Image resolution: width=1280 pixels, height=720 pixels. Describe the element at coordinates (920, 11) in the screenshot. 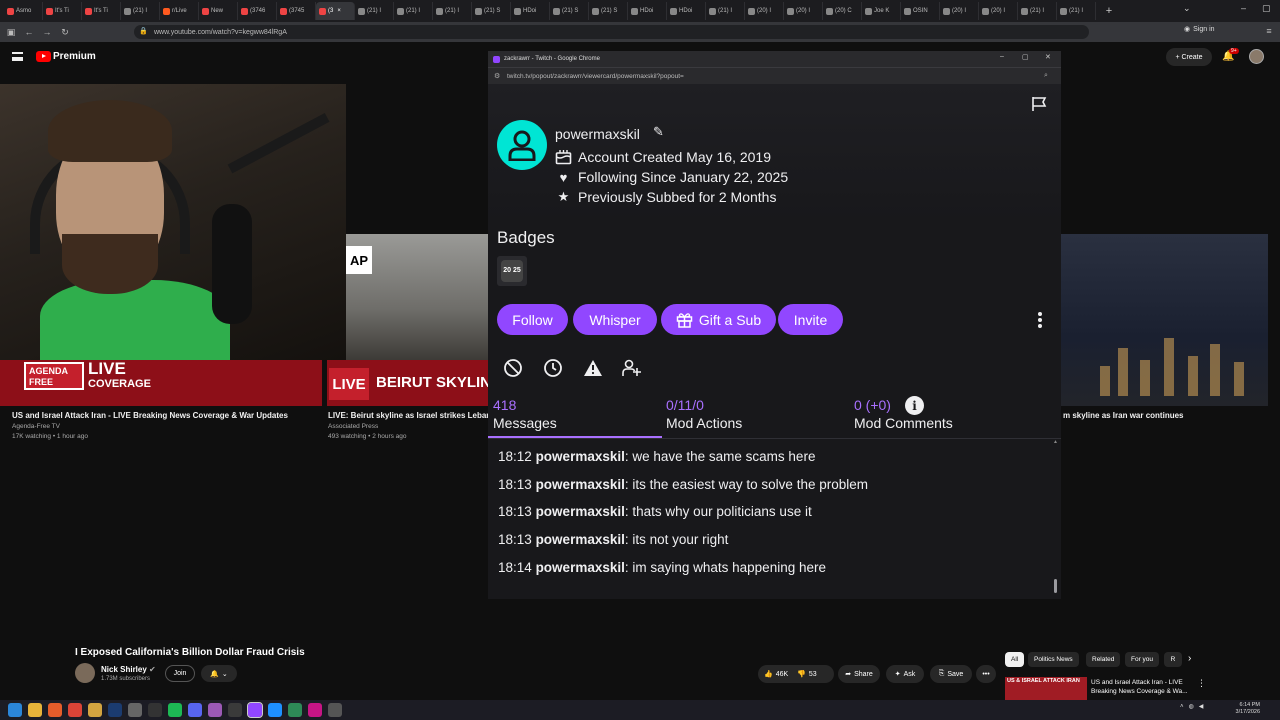

I see `browser-tab: OSIN` at that location.